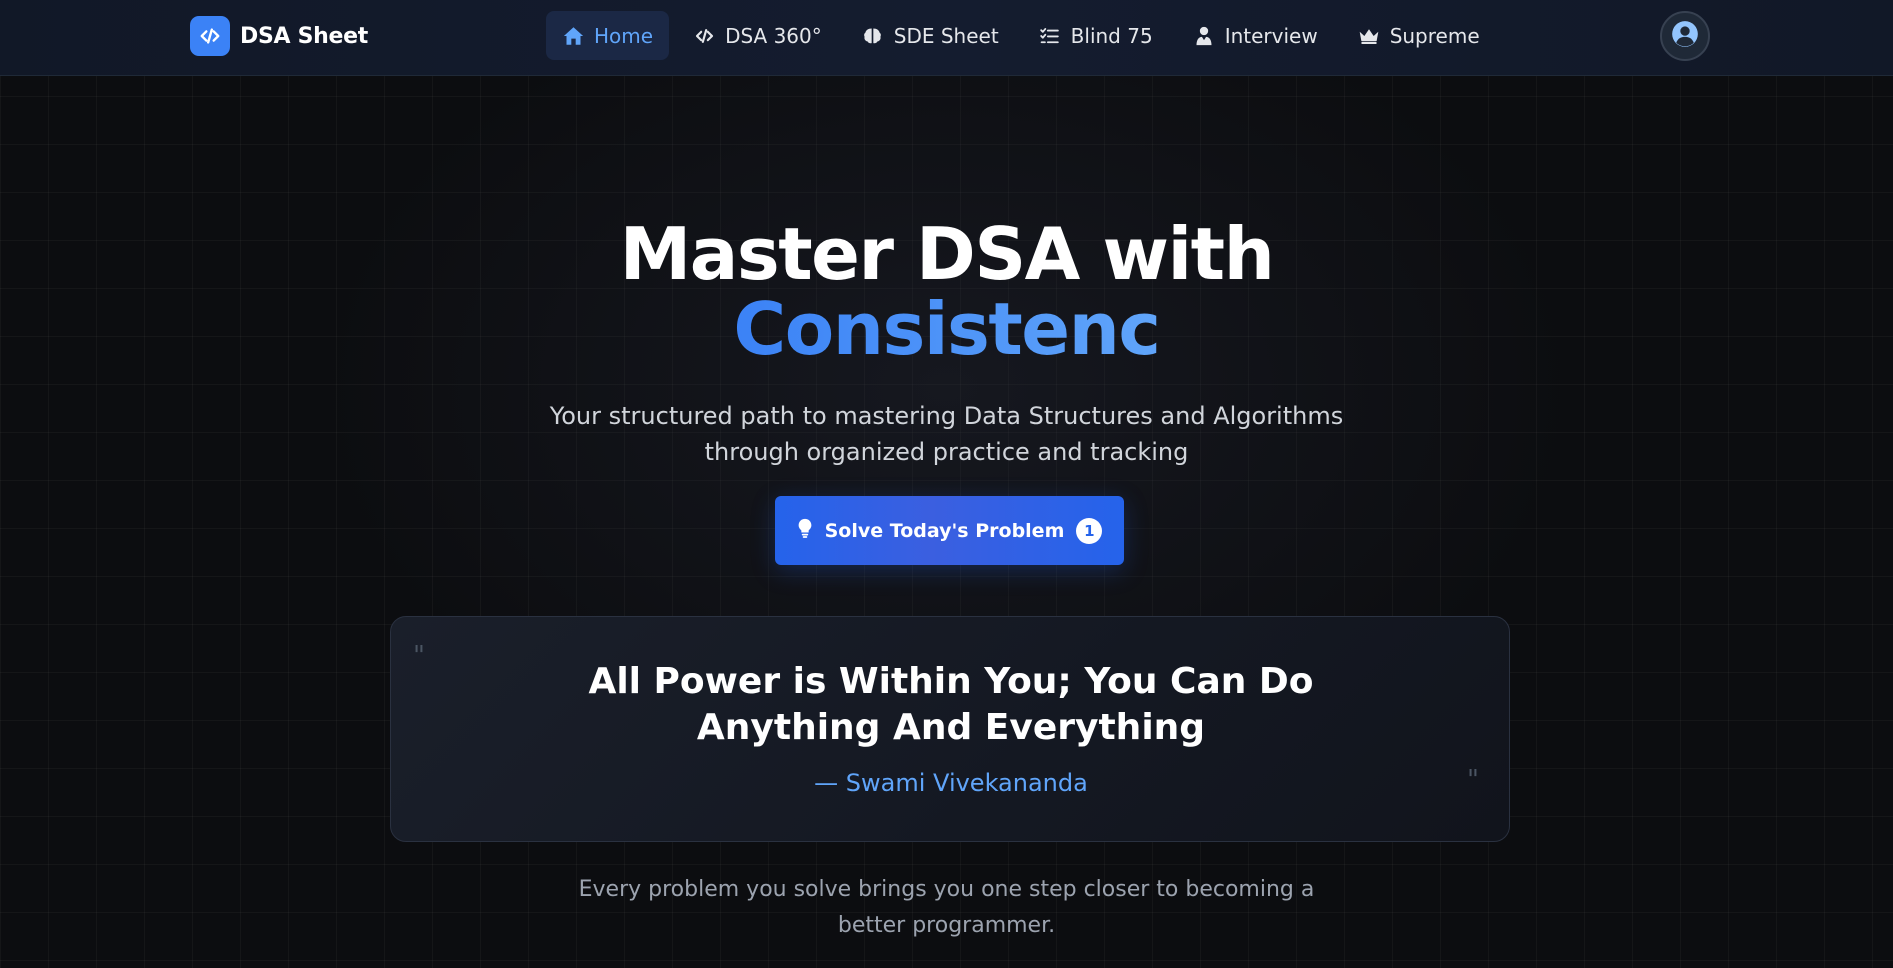 This screenshot has height=968, width=1893. What do you see at coordinates (1434, 35) in the screenshot?
I see `nav-item-label: Supreme` at bounding box center [1434, 35].